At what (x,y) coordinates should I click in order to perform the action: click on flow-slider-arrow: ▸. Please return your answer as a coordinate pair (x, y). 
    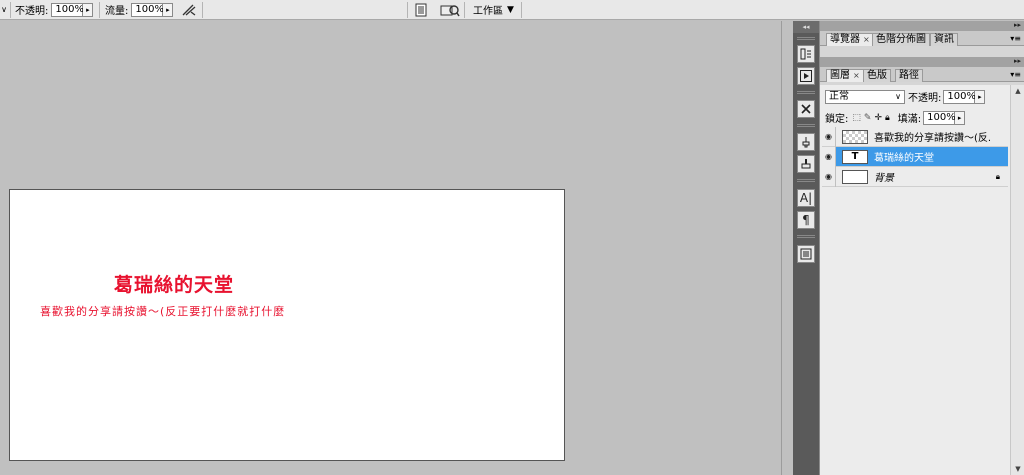
    Looking at the image, I should click on (168, 9).